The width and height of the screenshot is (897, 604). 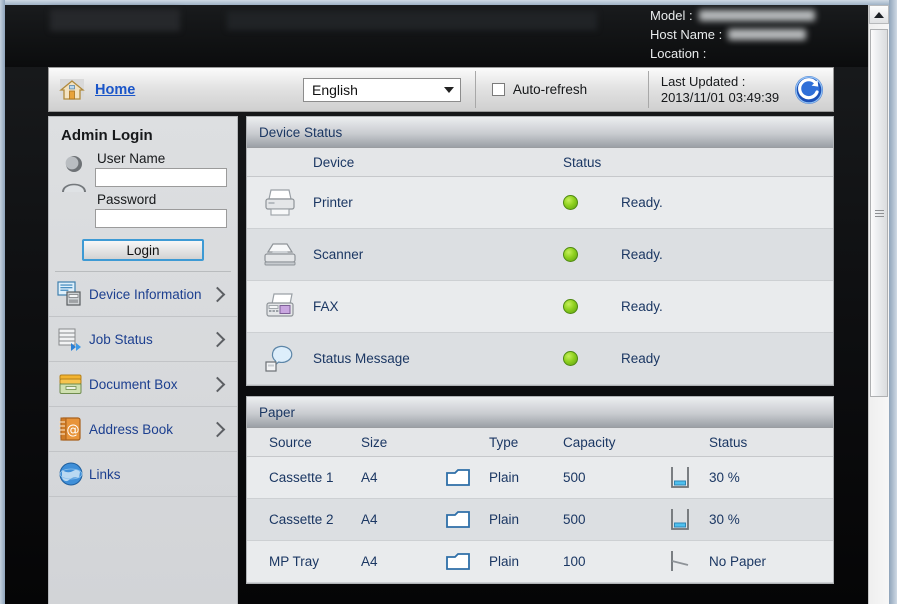 I want to click on table-row: Status Message Ready, so click(x=540, y=359).